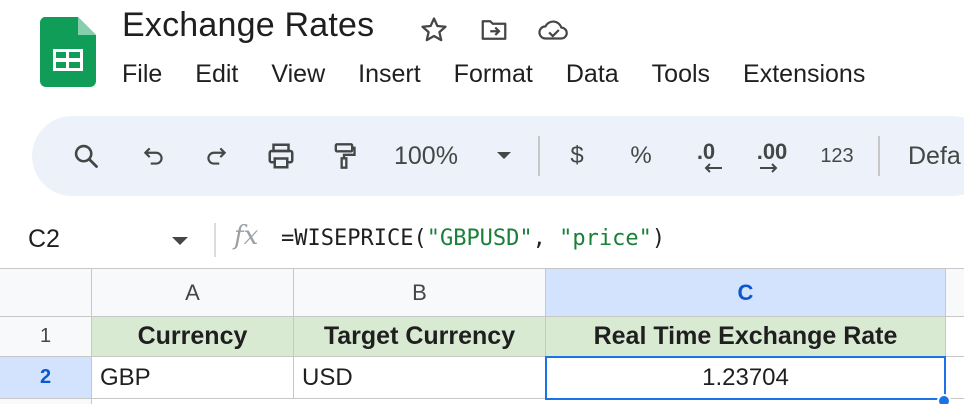 This screenshot has height=404, width=964. Describe the element at coordinates (592, 74) in the screenshot. I see `menu-data: Data` at that location.